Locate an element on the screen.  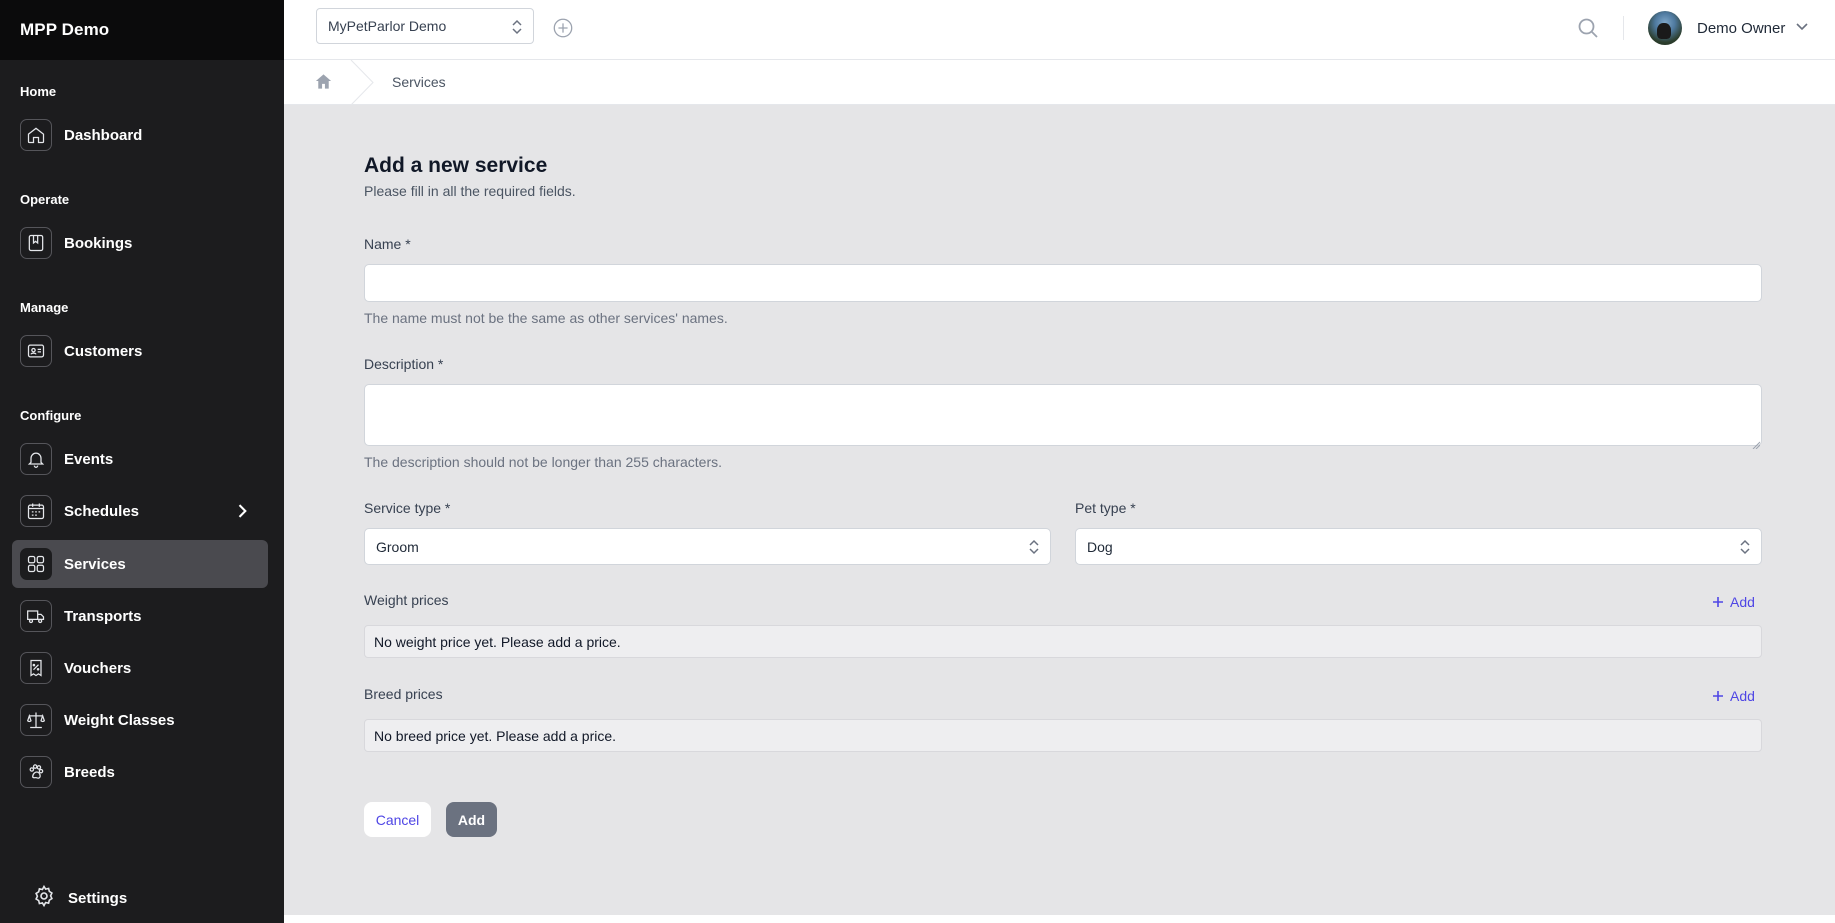
weight-prices-label: Weight prices is located at coordinates (406, 600).